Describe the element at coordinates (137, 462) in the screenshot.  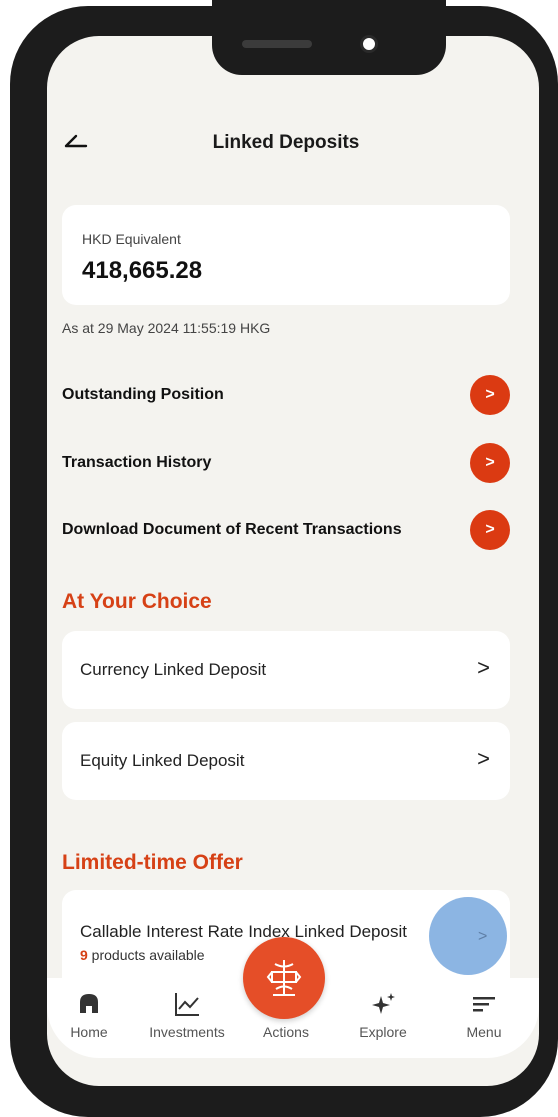
I see `link-label: Transaction History` at that location.